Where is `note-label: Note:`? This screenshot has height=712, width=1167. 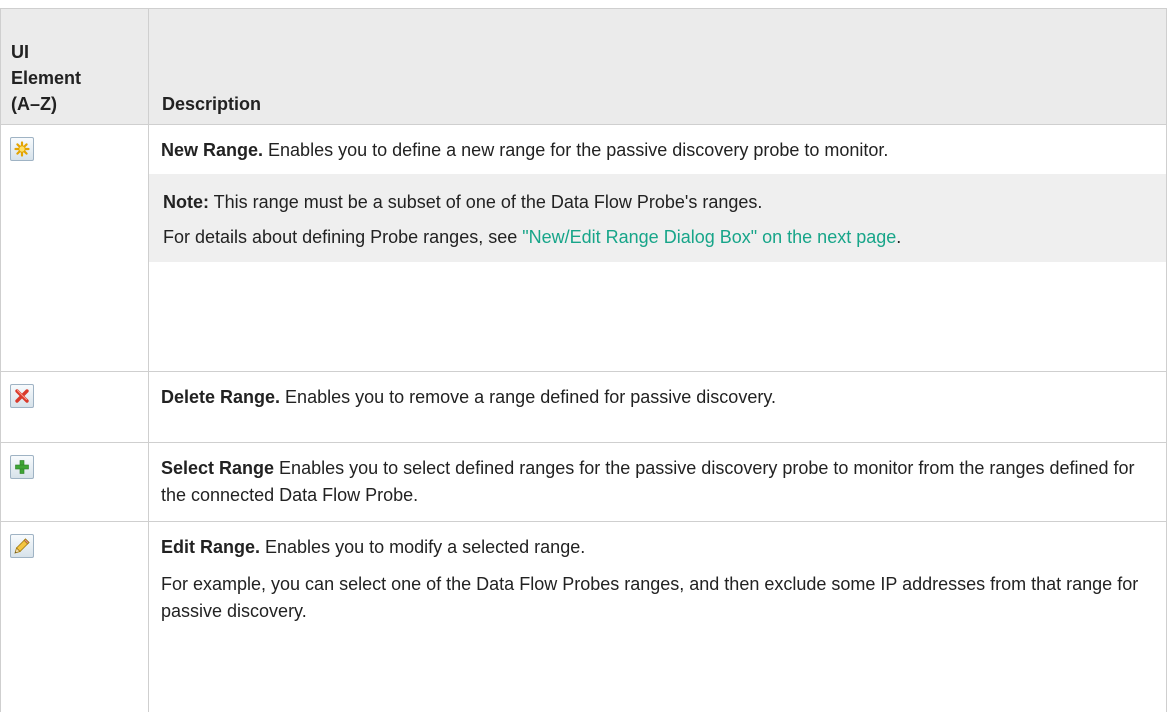
note-label: Note: is located at coordinates (186, 202).